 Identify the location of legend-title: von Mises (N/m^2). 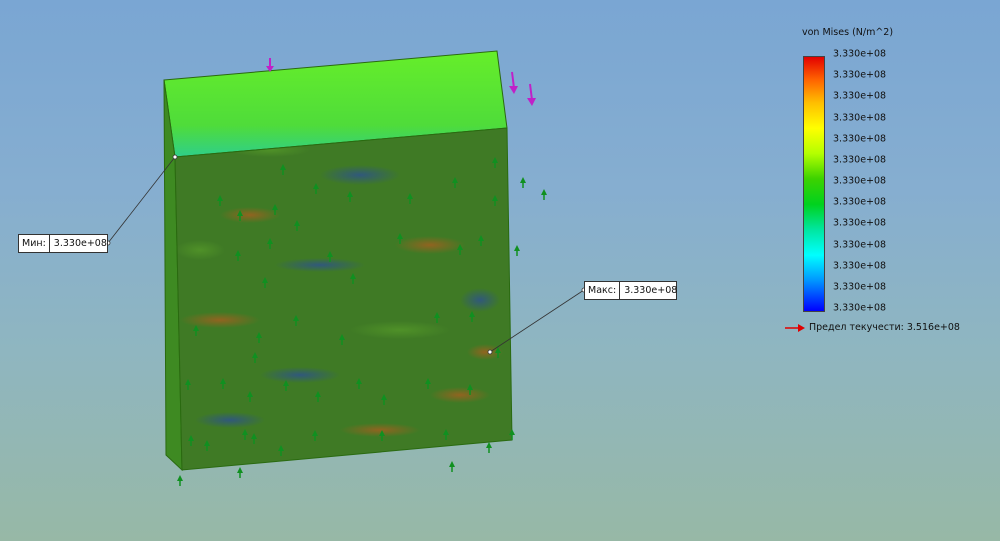
(848, 32).